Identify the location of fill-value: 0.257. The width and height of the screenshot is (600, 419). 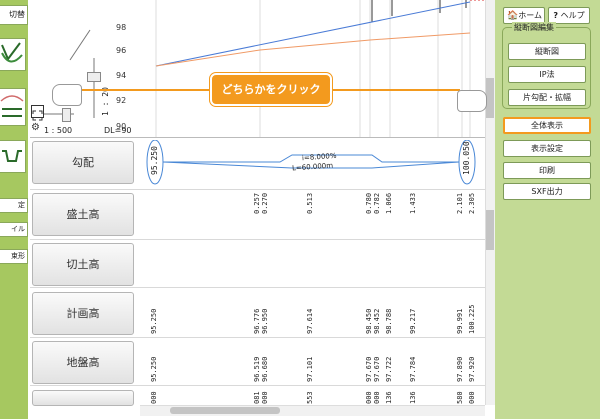
(257, 203).